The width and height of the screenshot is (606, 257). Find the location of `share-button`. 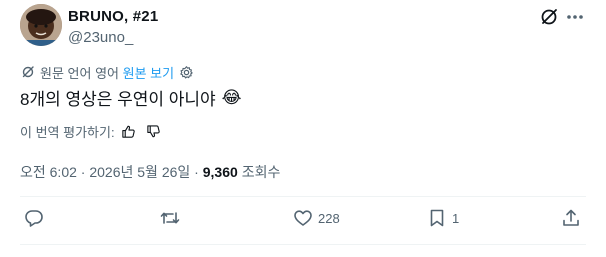

share-button is located at coordinates (571, 218).